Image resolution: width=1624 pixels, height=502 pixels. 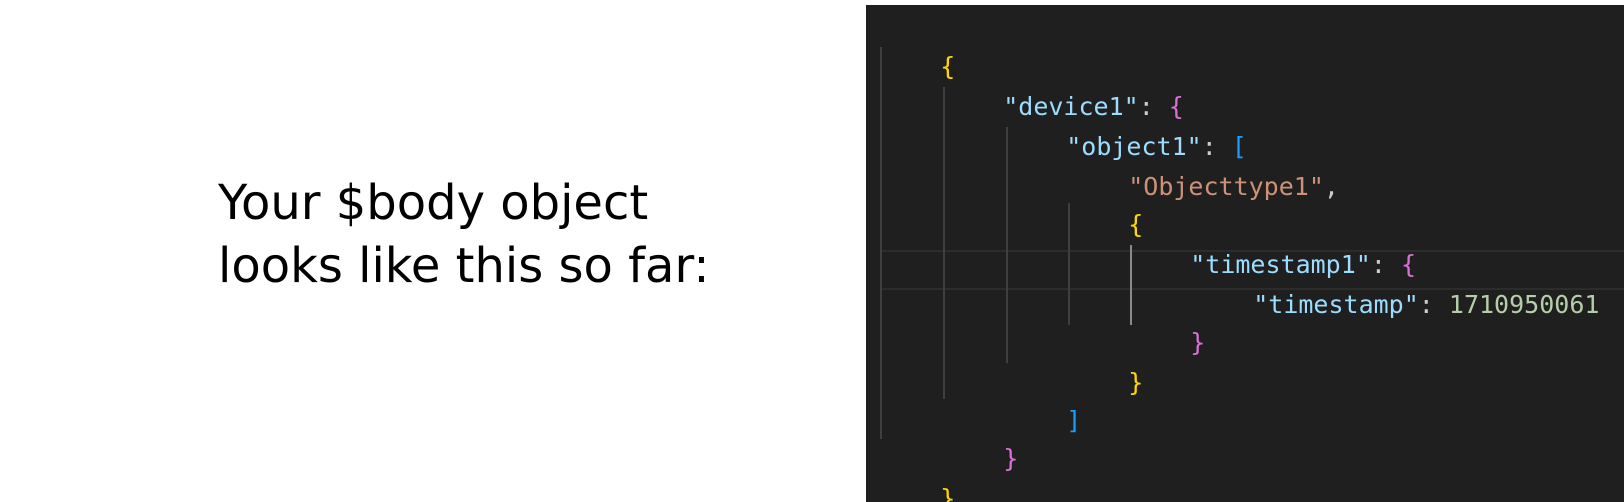 What do you see at coordinates (1331, 186) in the screenshot?
I see `comma: ,` at bounding box center [1331, 186].